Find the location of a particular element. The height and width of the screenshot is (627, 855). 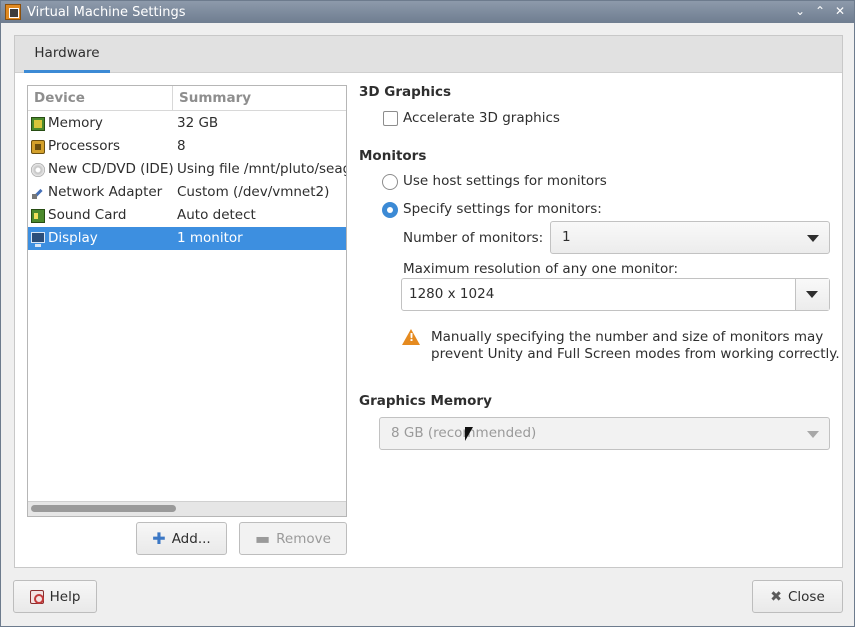

close-button: ✖ Close is located at coordinates (797, 596).